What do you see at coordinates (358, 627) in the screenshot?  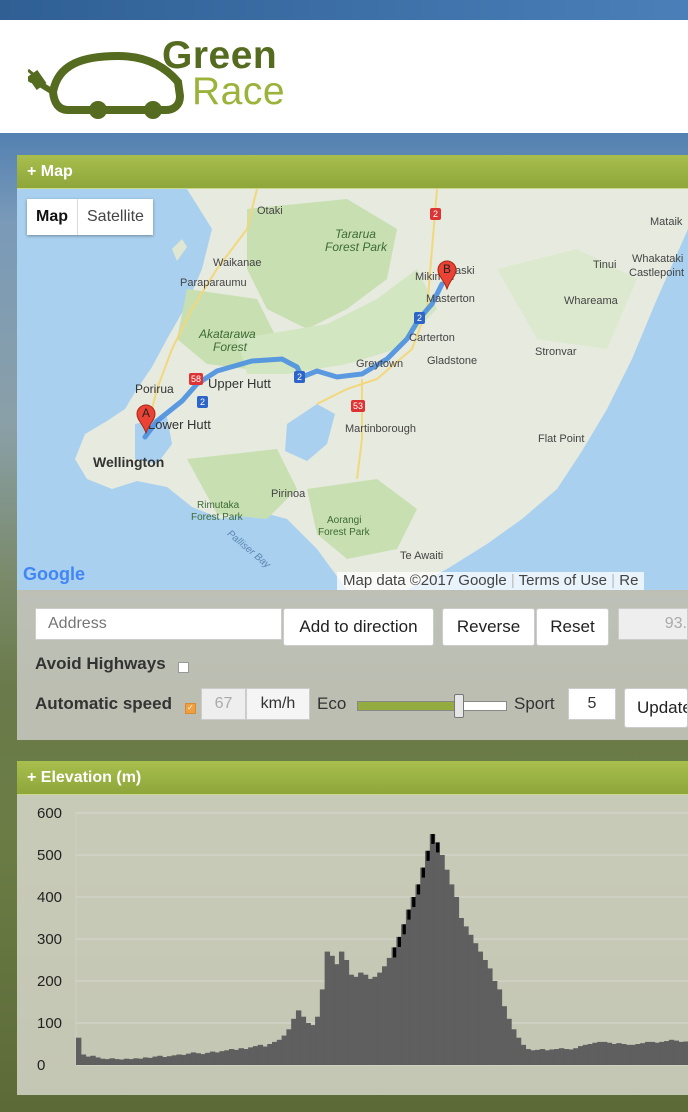 I see `add-to-direction-button: Add to direction` at bounding box center [358, 627].